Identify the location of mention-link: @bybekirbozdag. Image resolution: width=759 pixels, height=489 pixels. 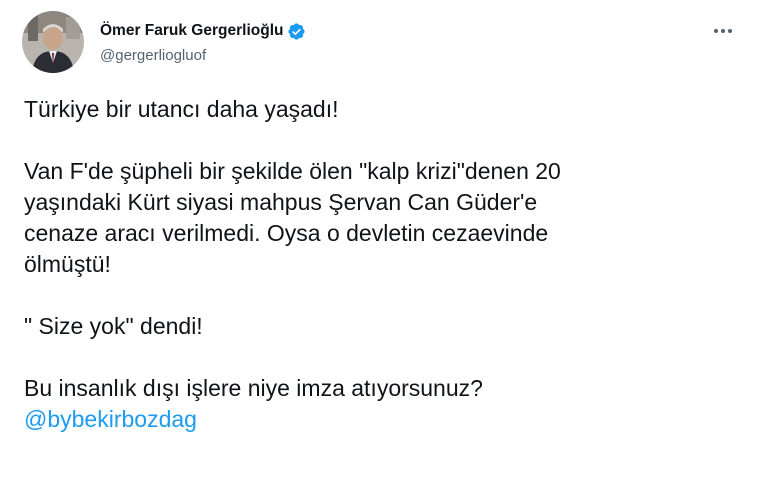
(110, 419).